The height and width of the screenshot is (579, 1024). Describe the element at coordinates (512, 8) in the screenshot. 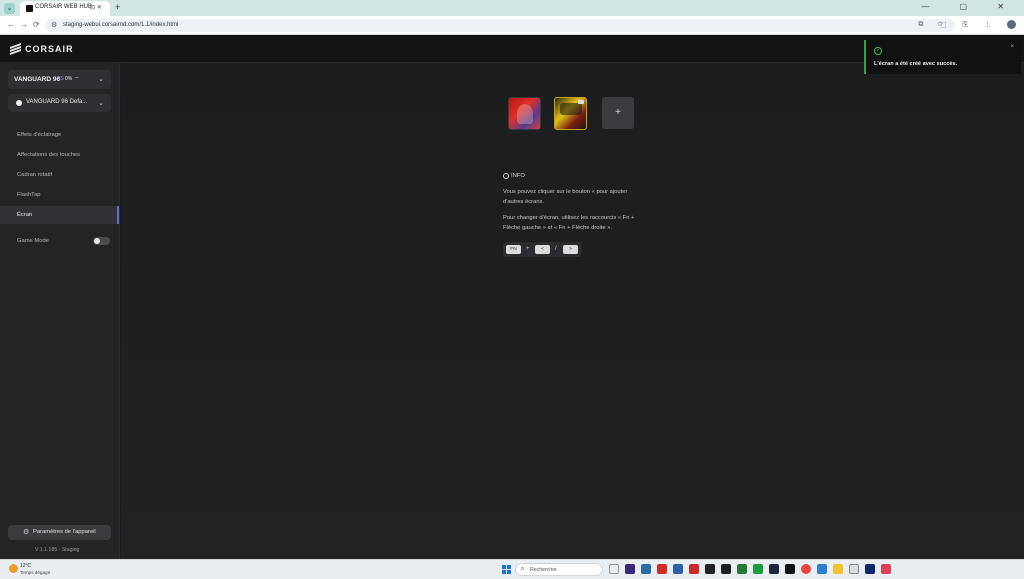

I see `browser-tab-strip: ⌄ CORSAIR WEB HUB ⊡ ✕ + — ▢ ✕` at that location.